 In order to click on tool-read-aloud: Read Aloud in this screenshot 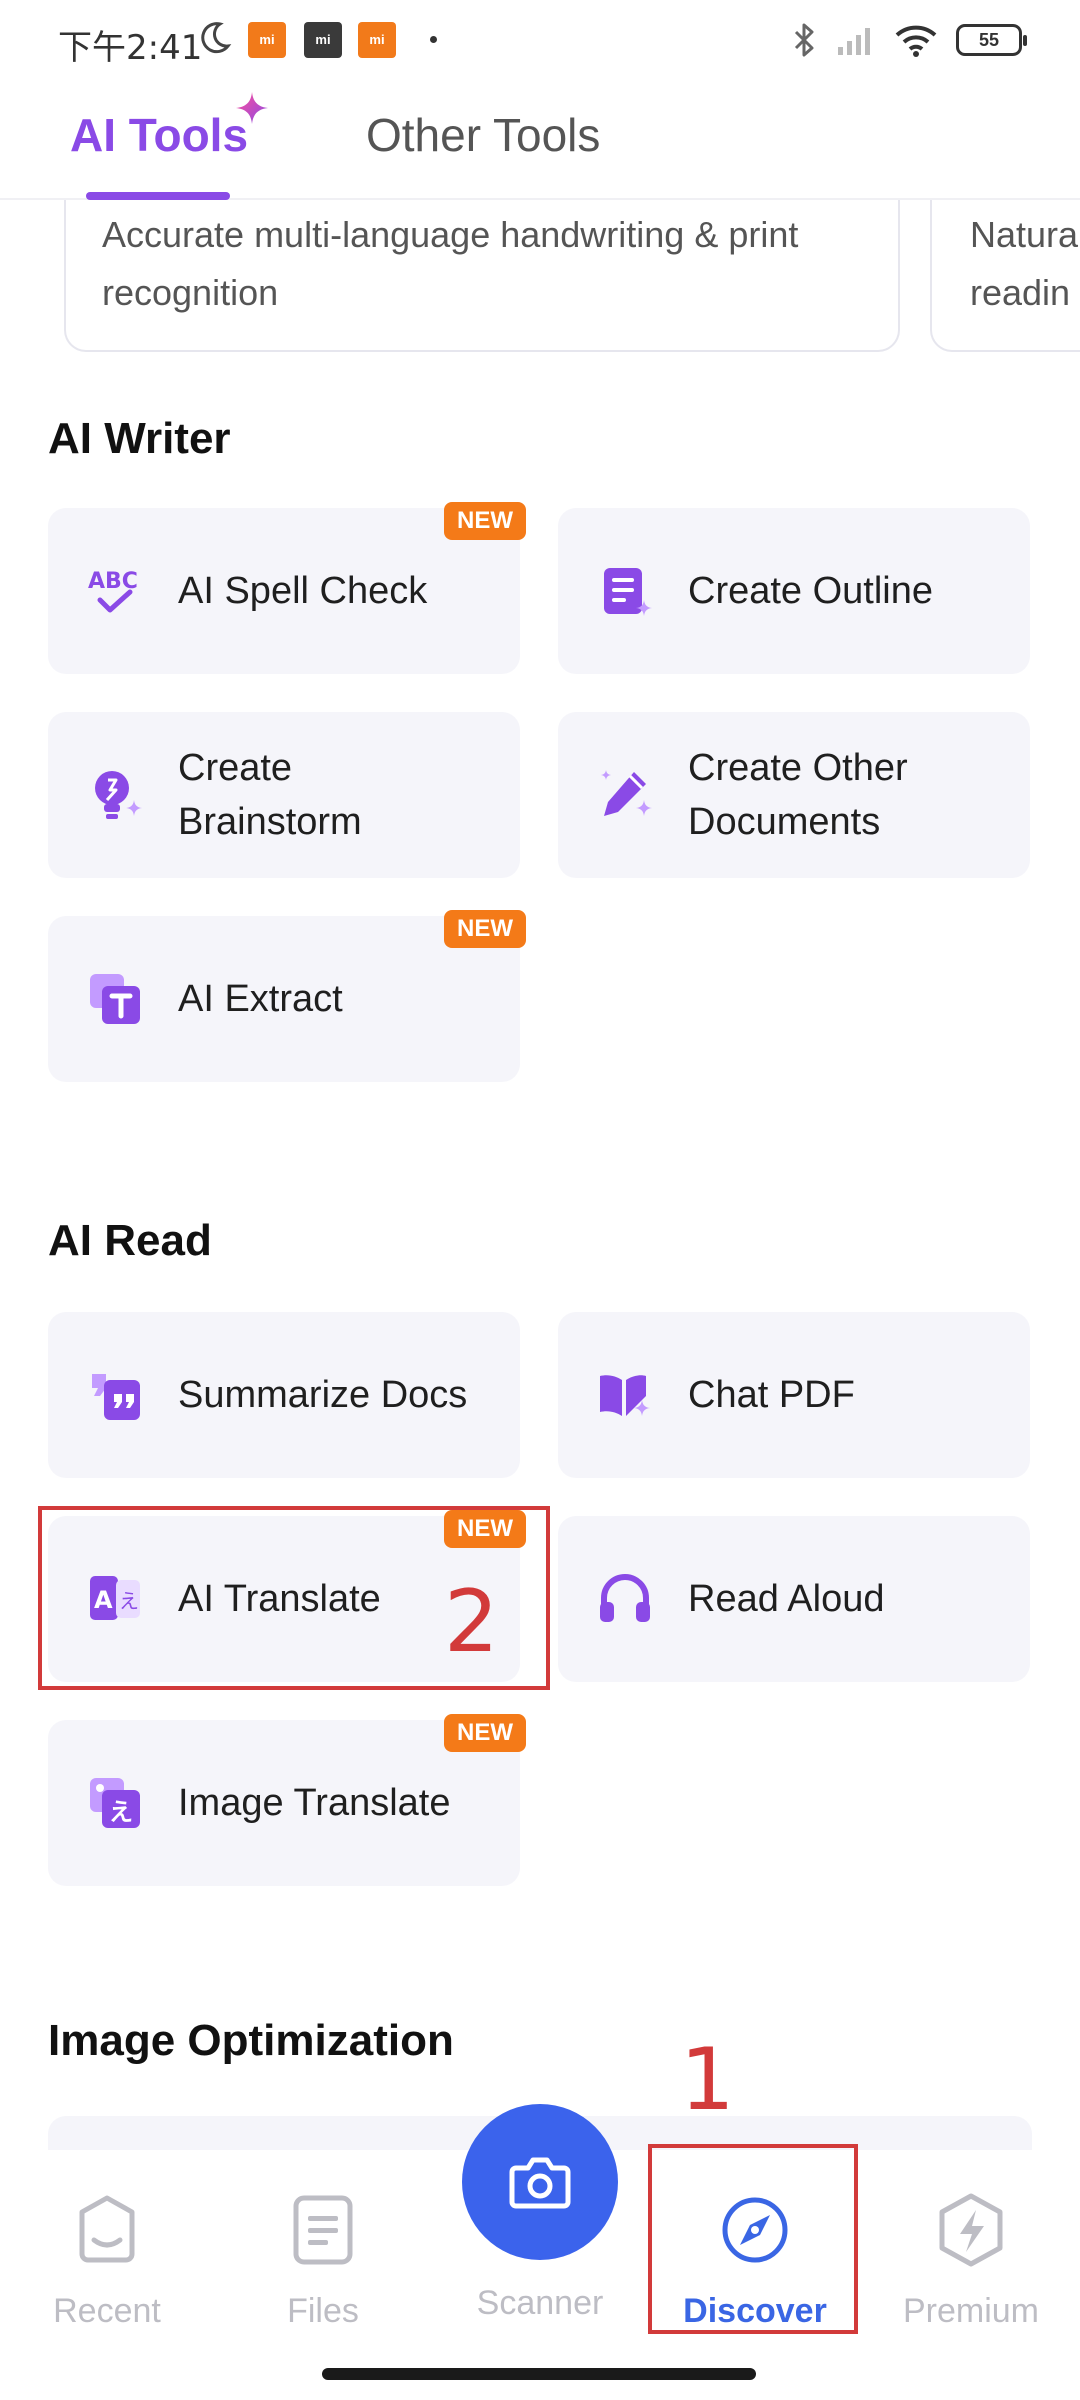, I will do `click(794, 1599)`.